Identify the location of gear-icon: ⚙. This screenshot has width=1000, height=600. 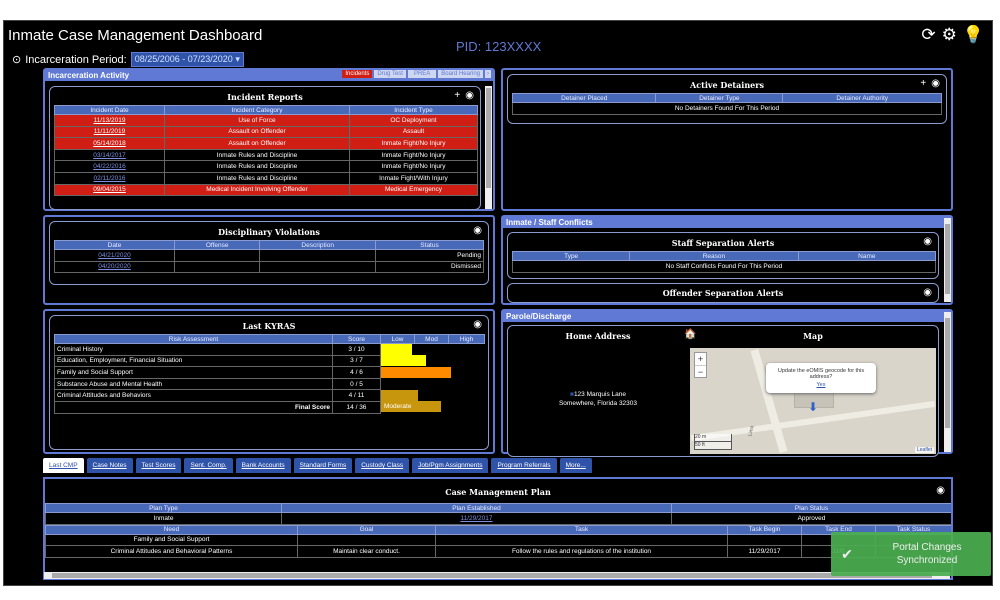
(949, 35).